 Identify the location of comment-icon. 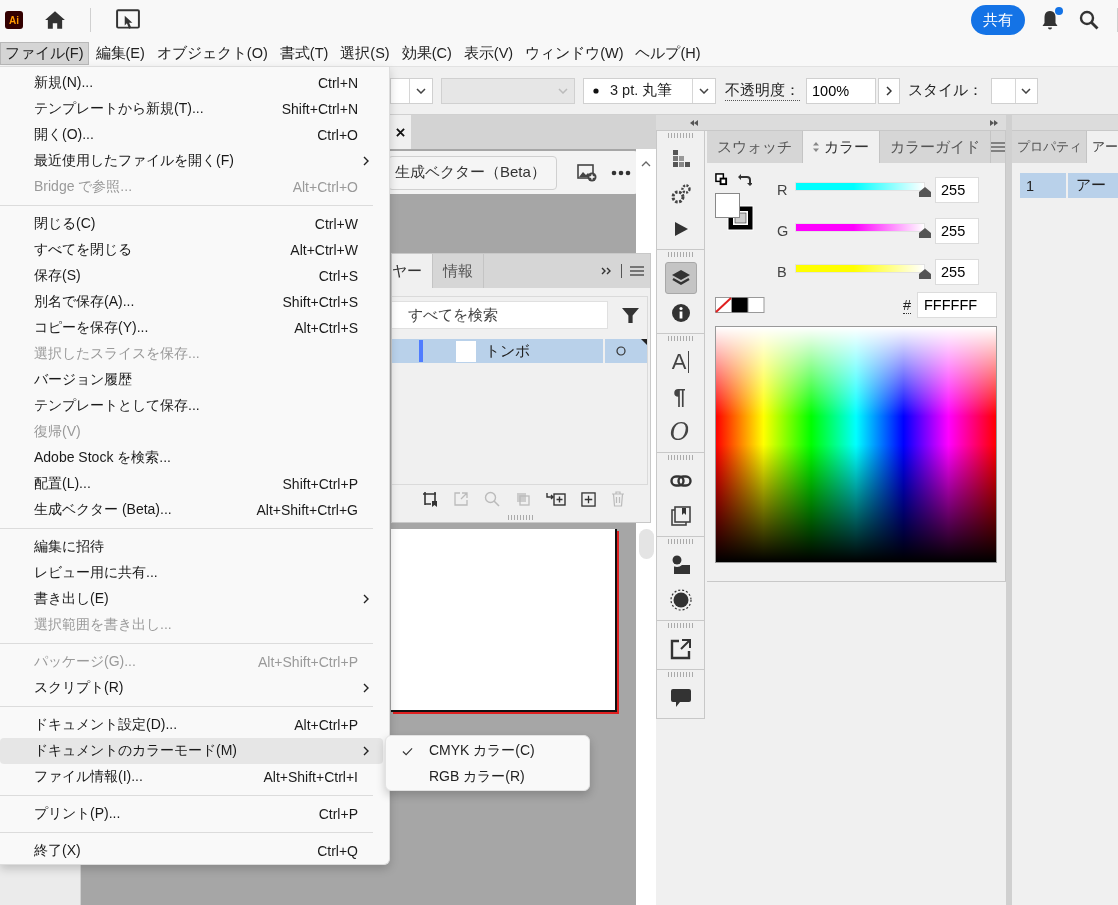
(680, 698).